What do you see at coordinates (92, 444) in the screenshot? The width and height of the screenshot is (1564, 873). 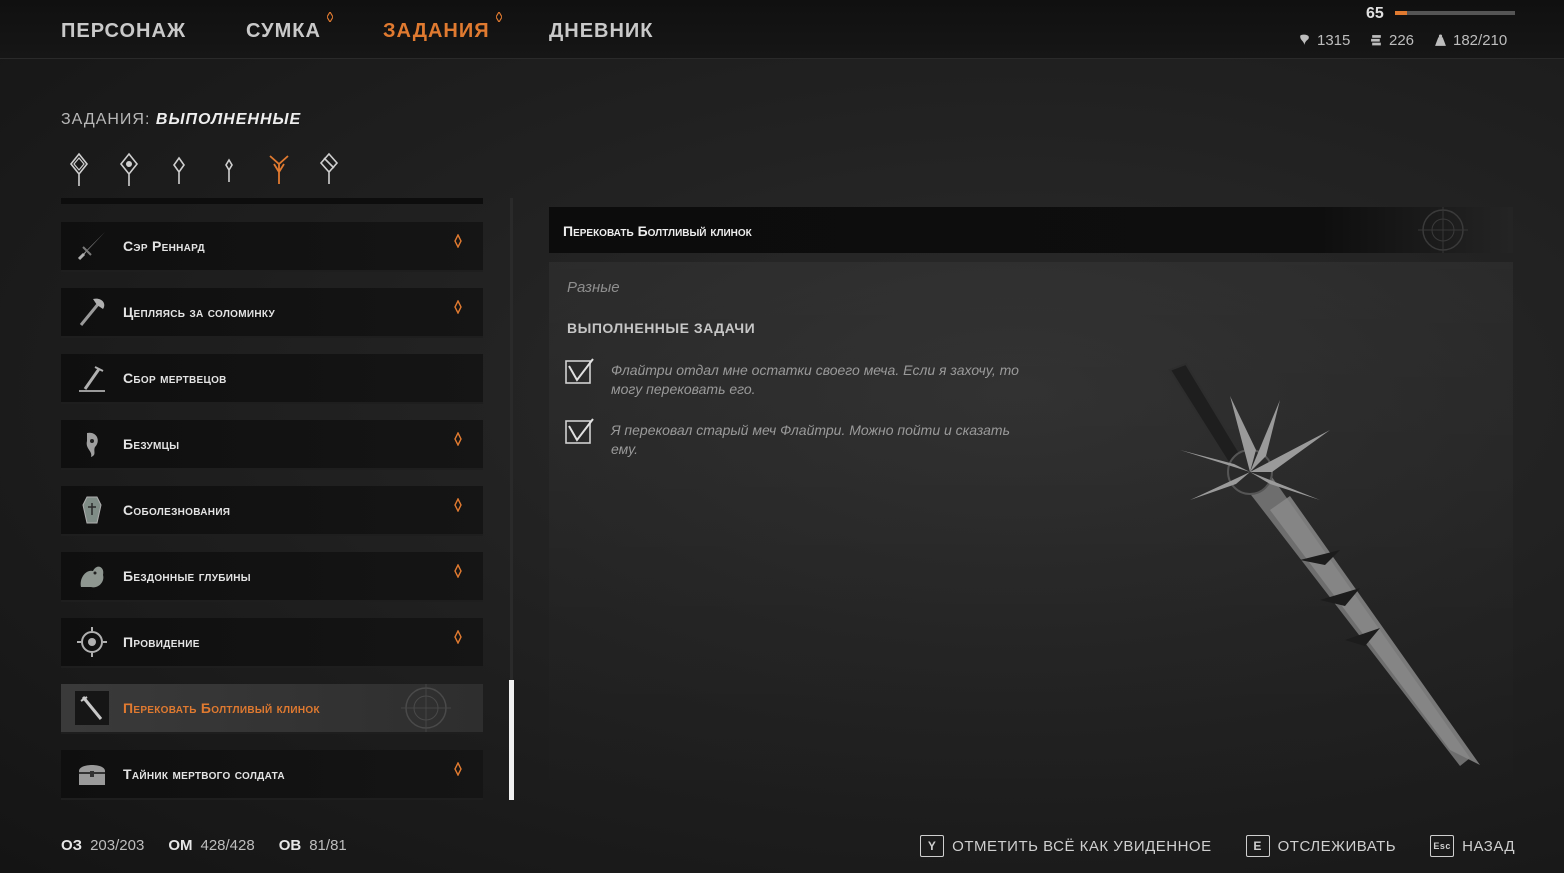 I see `mask-icon` at bounding box center [92, 444].